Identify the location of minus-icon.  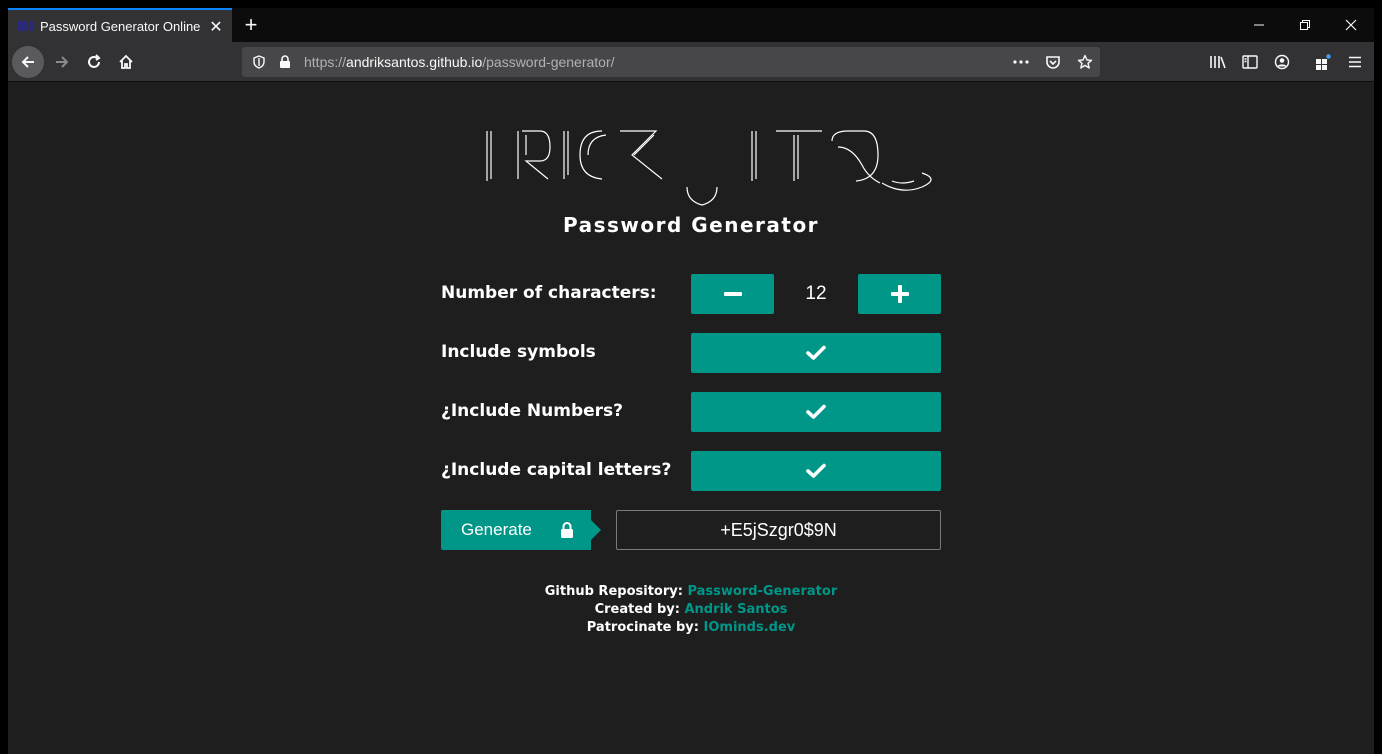
(732, 294).